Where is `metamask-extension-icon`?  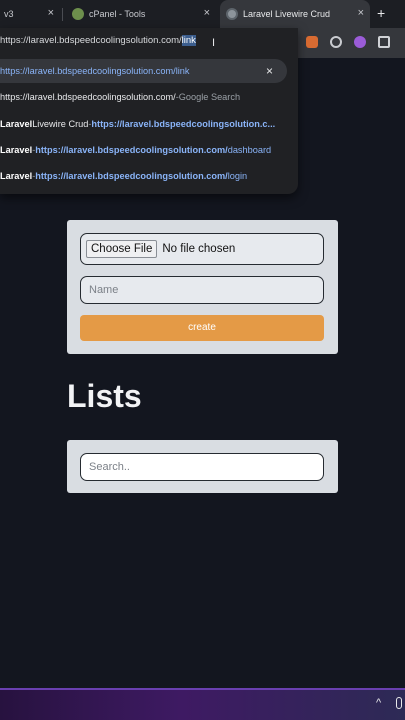 metamask-extension-icon is located at coordinates (312, 42).